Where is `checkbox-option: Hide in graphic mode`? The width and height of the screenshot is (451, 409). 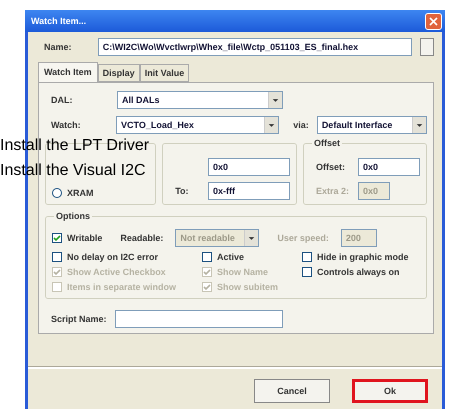 checkbox-option: Hide in graphic mode is located at coordinates (361, 257).